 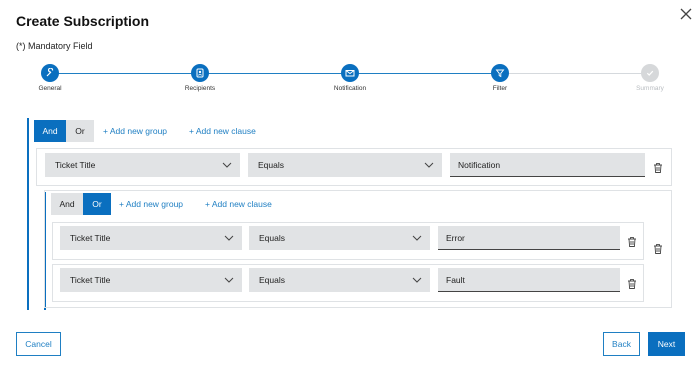 I want to click on step-label: Summary, so click(x=650, y=88).